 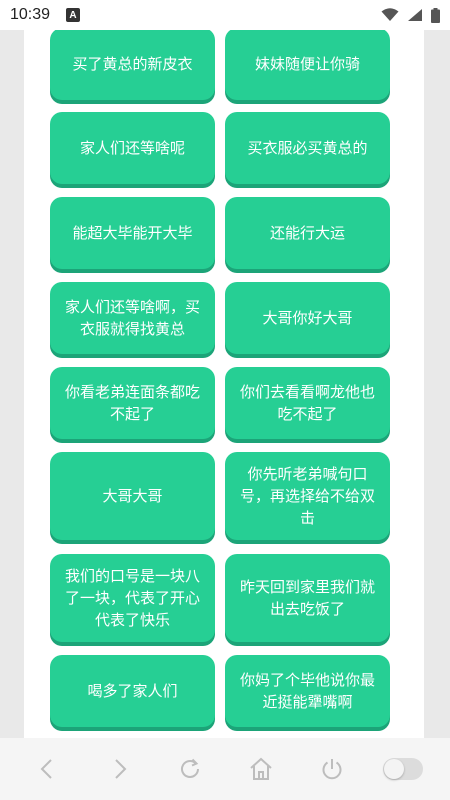 I want to click on sound-button: 喝多了家人们, so click(x=132, y=691).